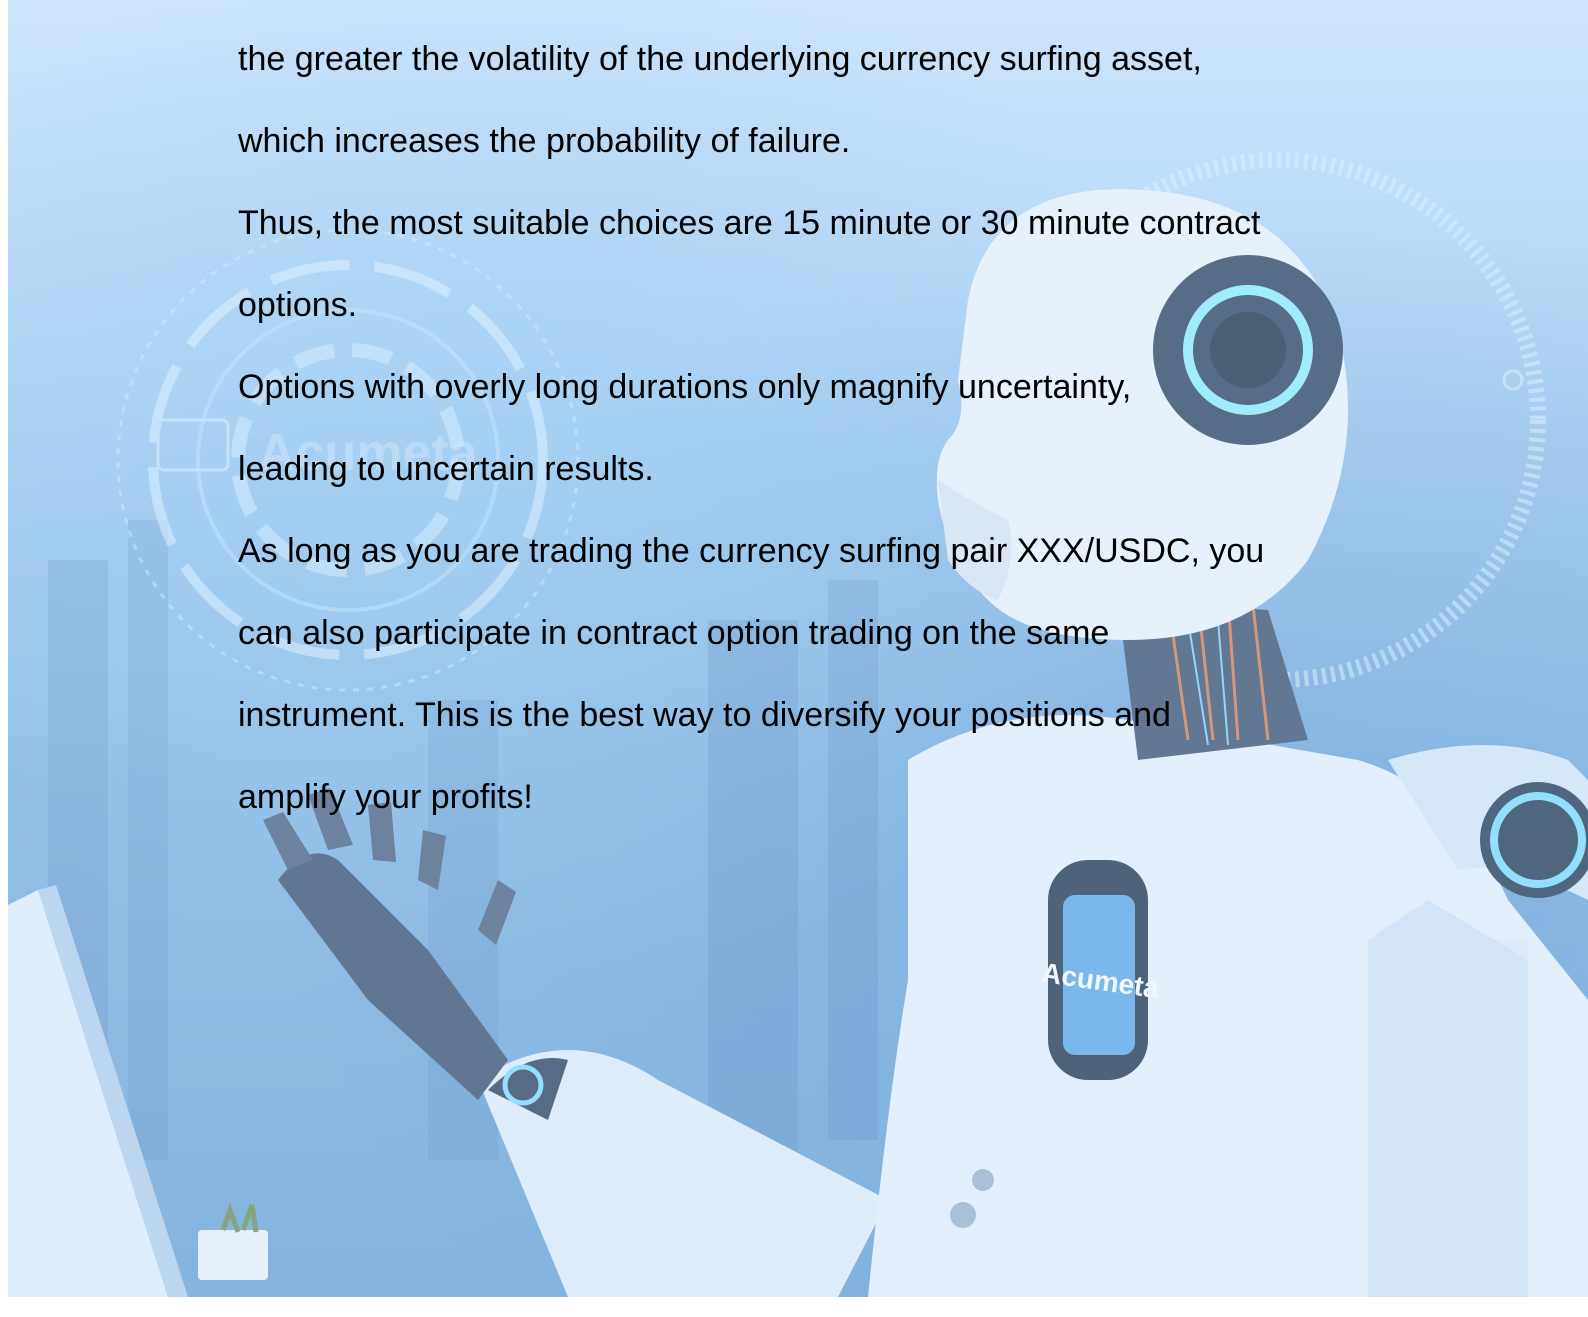 The height and width of the screenshot is (1317, 1588). What do you see at coordinates (446, 469) in the screenshot?
I see `text-line: leading to uncertain results.` at bounding box center [446, 469].